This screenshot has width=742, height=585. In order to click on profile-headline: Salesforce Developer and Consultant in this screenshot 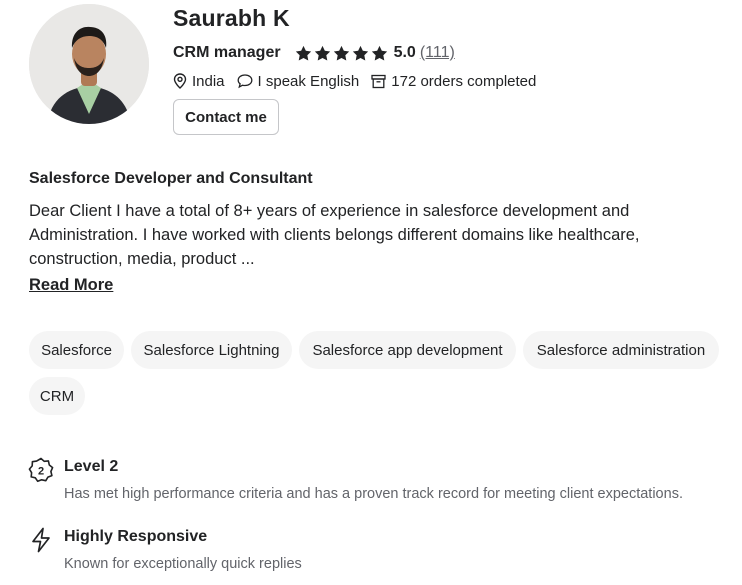, I will do `click(171, 178)`.